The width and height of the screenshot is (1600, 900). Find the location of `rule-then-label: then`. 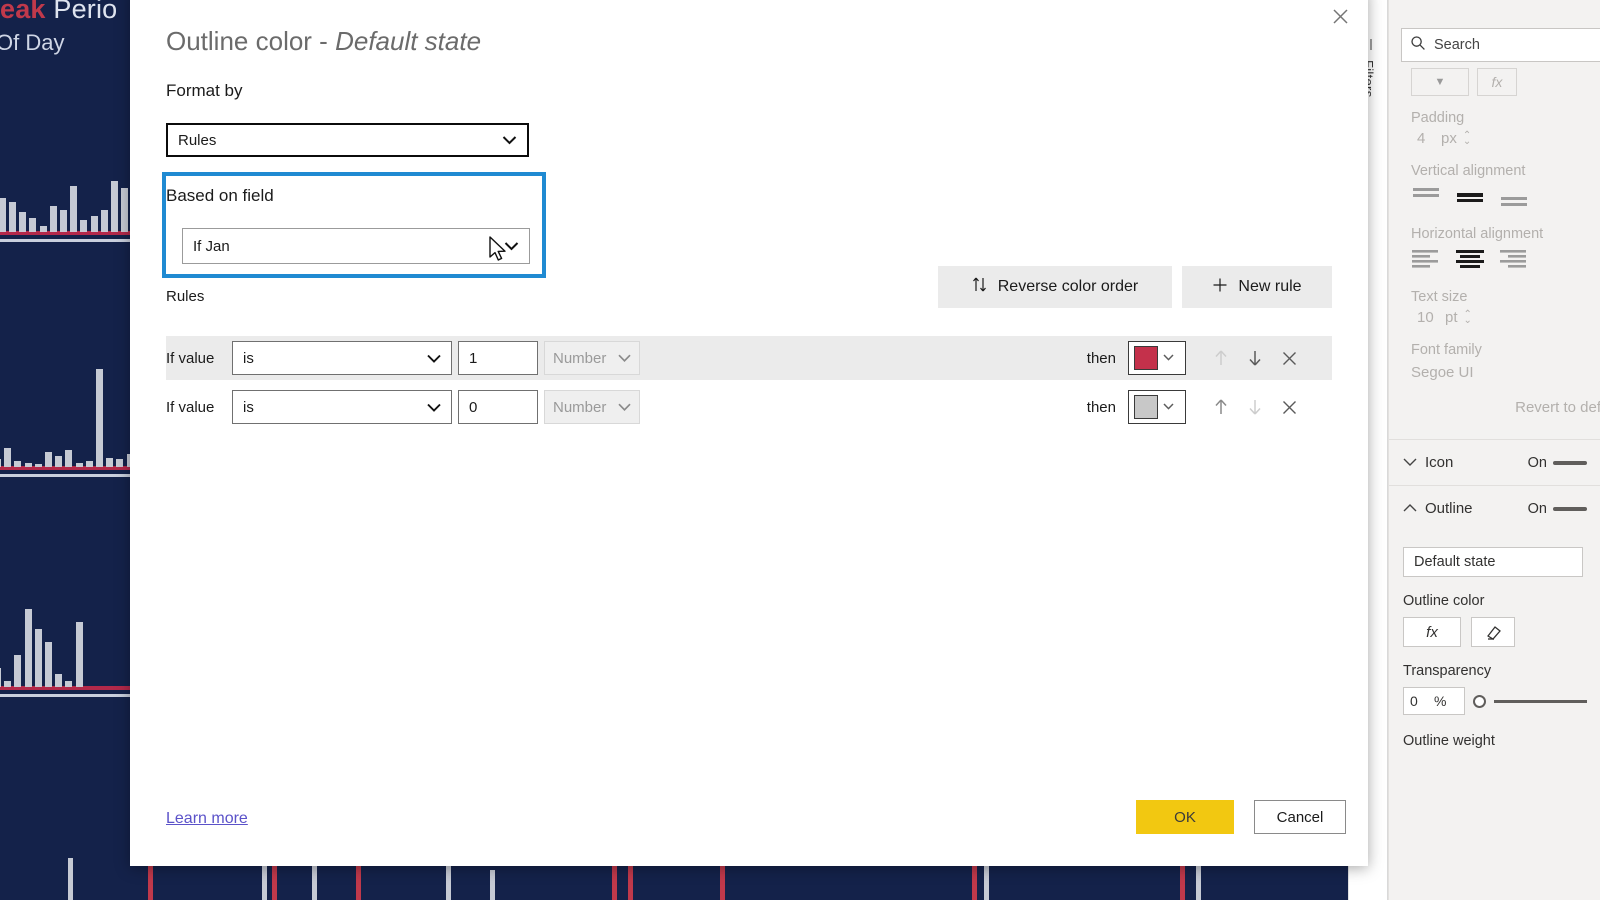

rule-then-label: then is located at coordinates (1101, 358).